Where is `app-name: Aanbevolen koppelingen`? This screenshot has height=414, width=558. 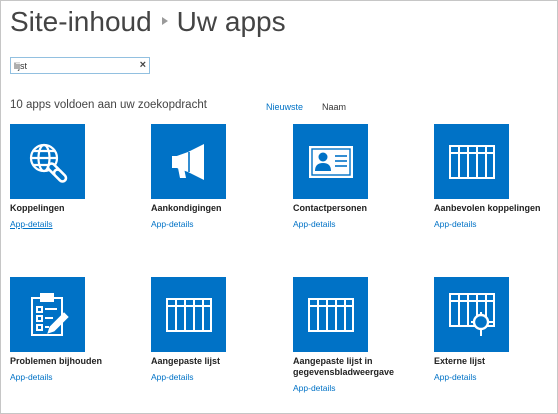
app-name: Aanbevolen koppelingen is located at coordinates (487, 208).